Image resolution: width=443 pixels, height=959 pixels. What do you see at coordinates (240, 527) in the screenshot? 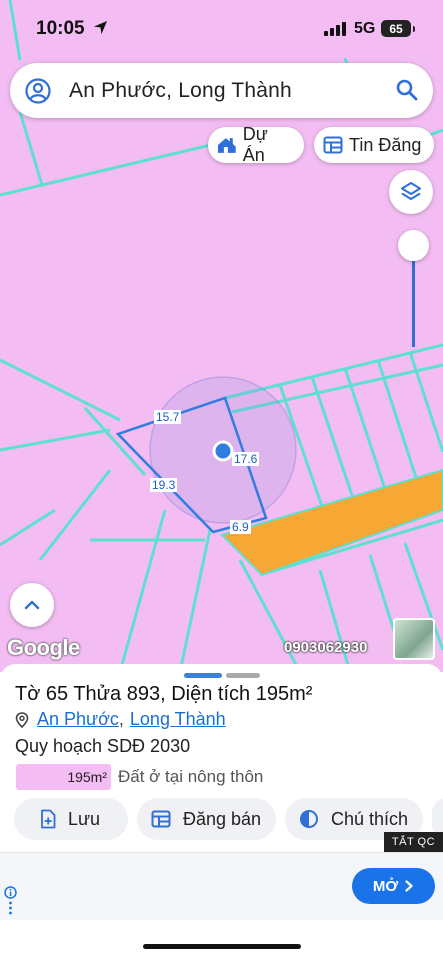
I see `dimension-bottom: 6.9` at bounding box center [240, 527].